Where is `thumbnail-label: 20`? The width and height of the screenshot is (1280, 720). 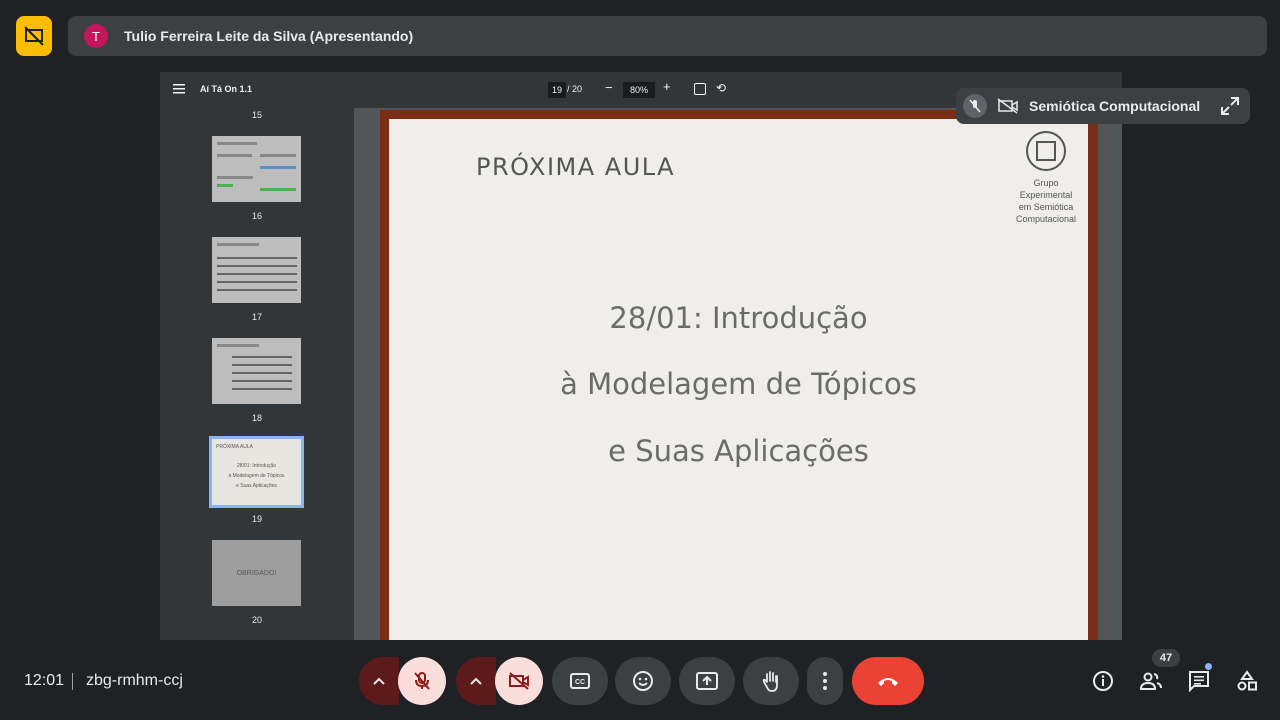
thumbnail-label: 20 is located at coordinates (256, 620).